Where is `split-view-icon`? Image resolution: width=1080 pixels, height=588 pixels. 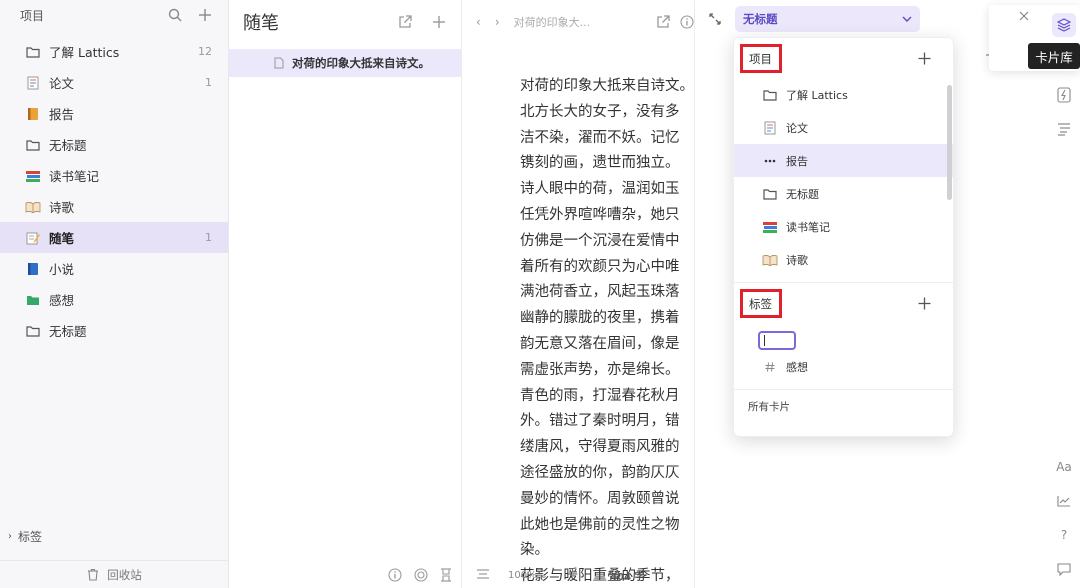 split-view-icon is located at coordinates (446, 575).